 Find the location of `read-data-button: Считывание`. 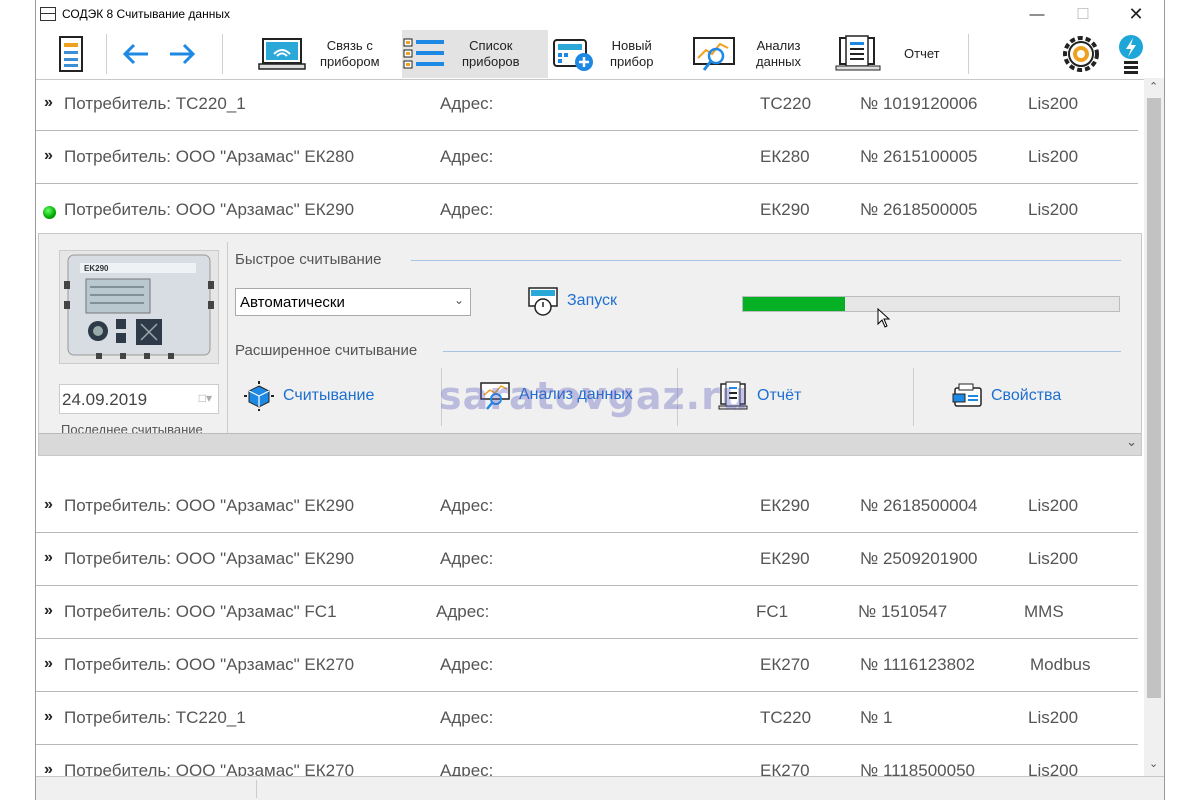

read-data-button: Считывание is located at coordinates (308, 396).